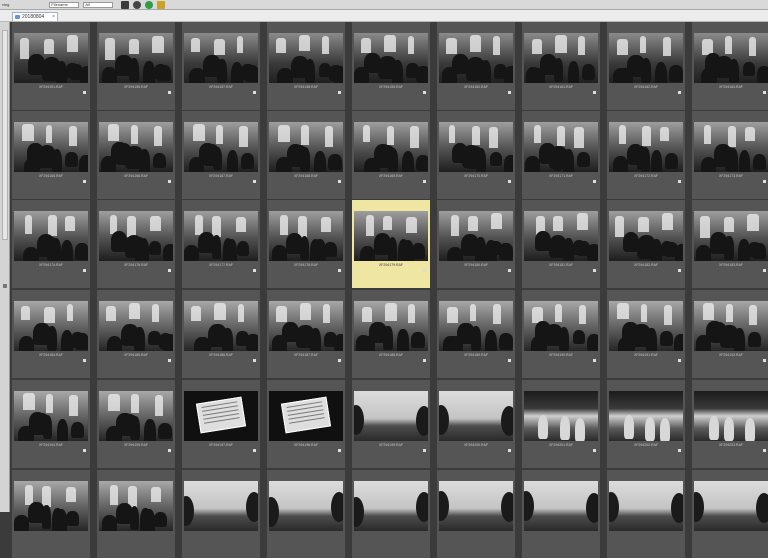  I want to click on thumbnail-cell: XF294184.RAF, so click(51, 334).